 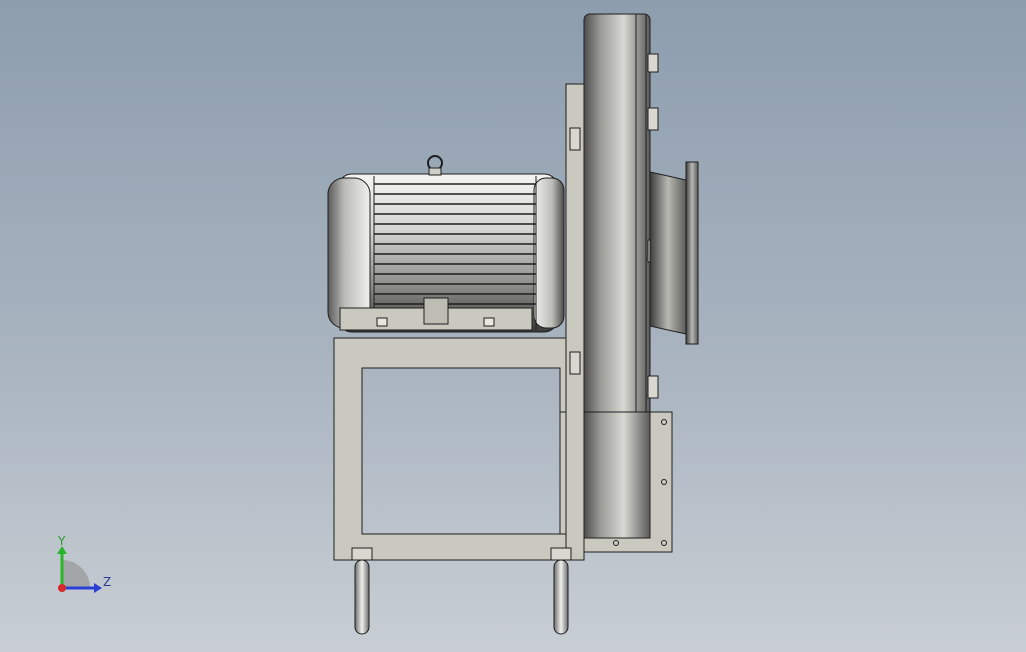 What do you see at coordinates (435, 165) in the screenshot?
I see `motor-lifting-eye` at bounding box center [435, 165].